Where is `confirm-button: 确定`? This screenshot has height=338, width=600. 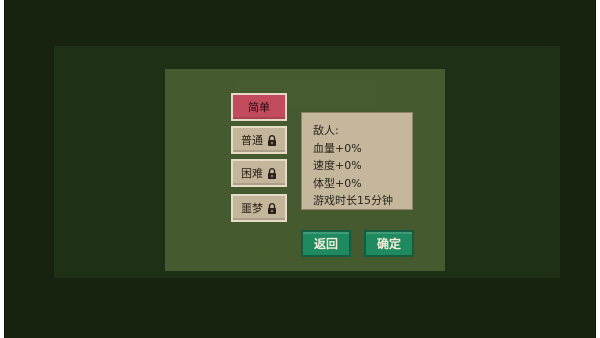 confirm-button: 确定 is located at coordinates (389, 243).